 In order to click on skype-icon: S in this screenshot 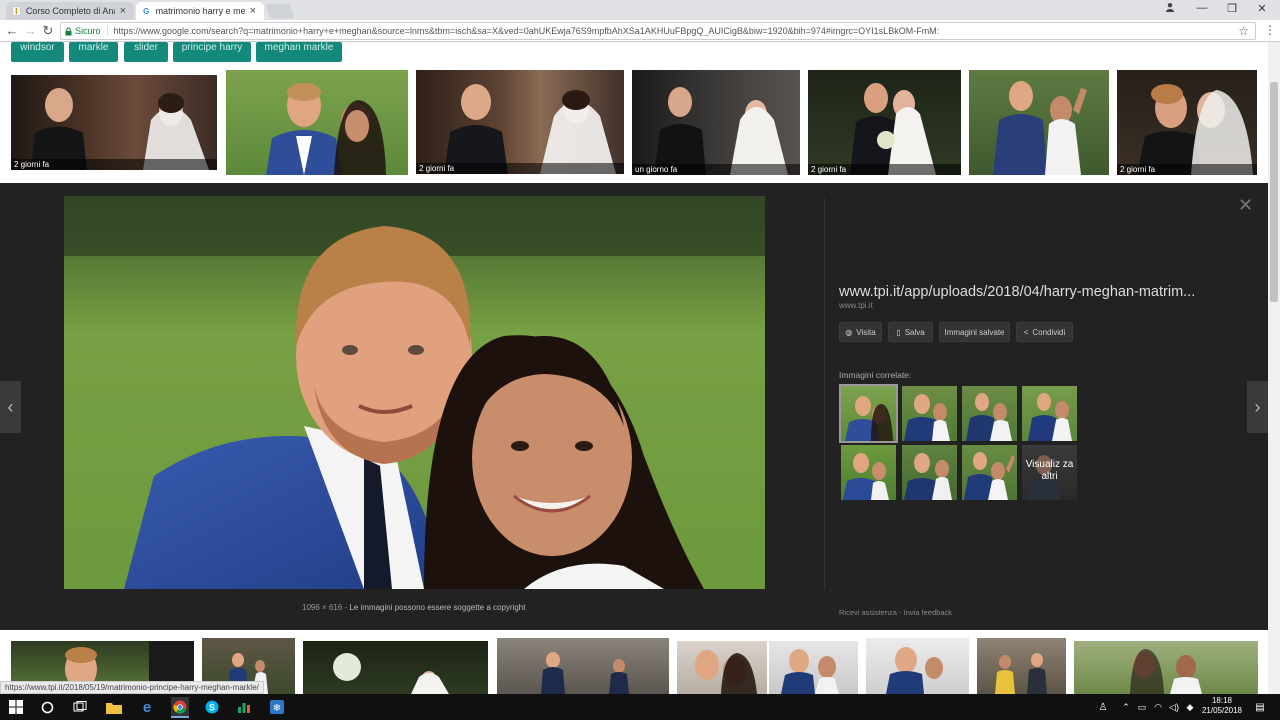, I will do `click(212, 707)`.